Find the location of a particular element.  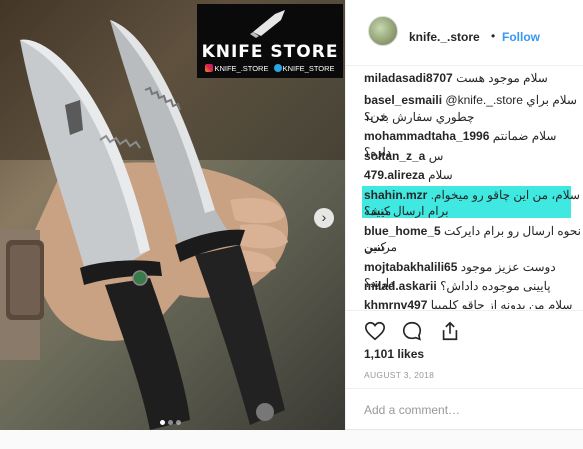

comment: miladasadi8707 سلام موجود هست is located at coordinates (473, 78).